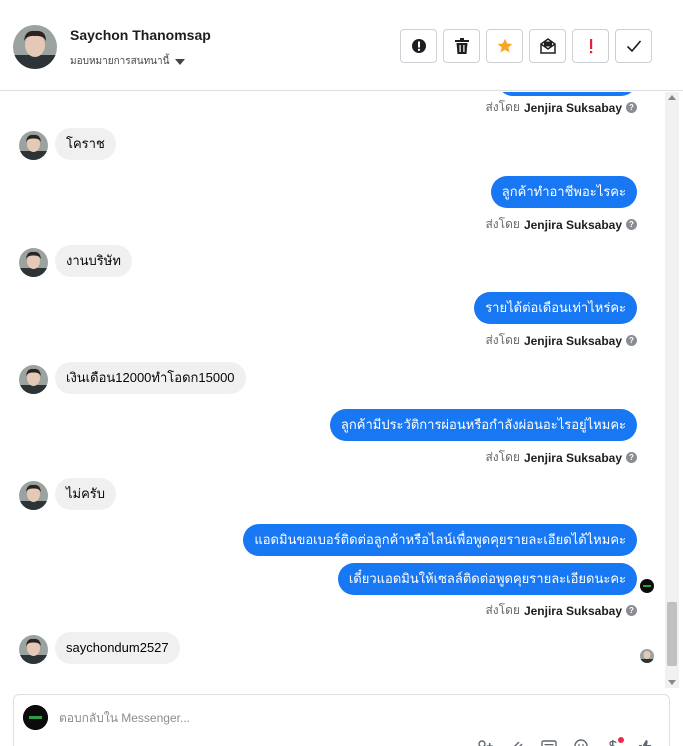 The height and width of the screenshot is (746, 683). Describe the element at coordinates (93, 261) in the screenshot. I see `message-bubble-incoming: งานบริษัท` at that location.